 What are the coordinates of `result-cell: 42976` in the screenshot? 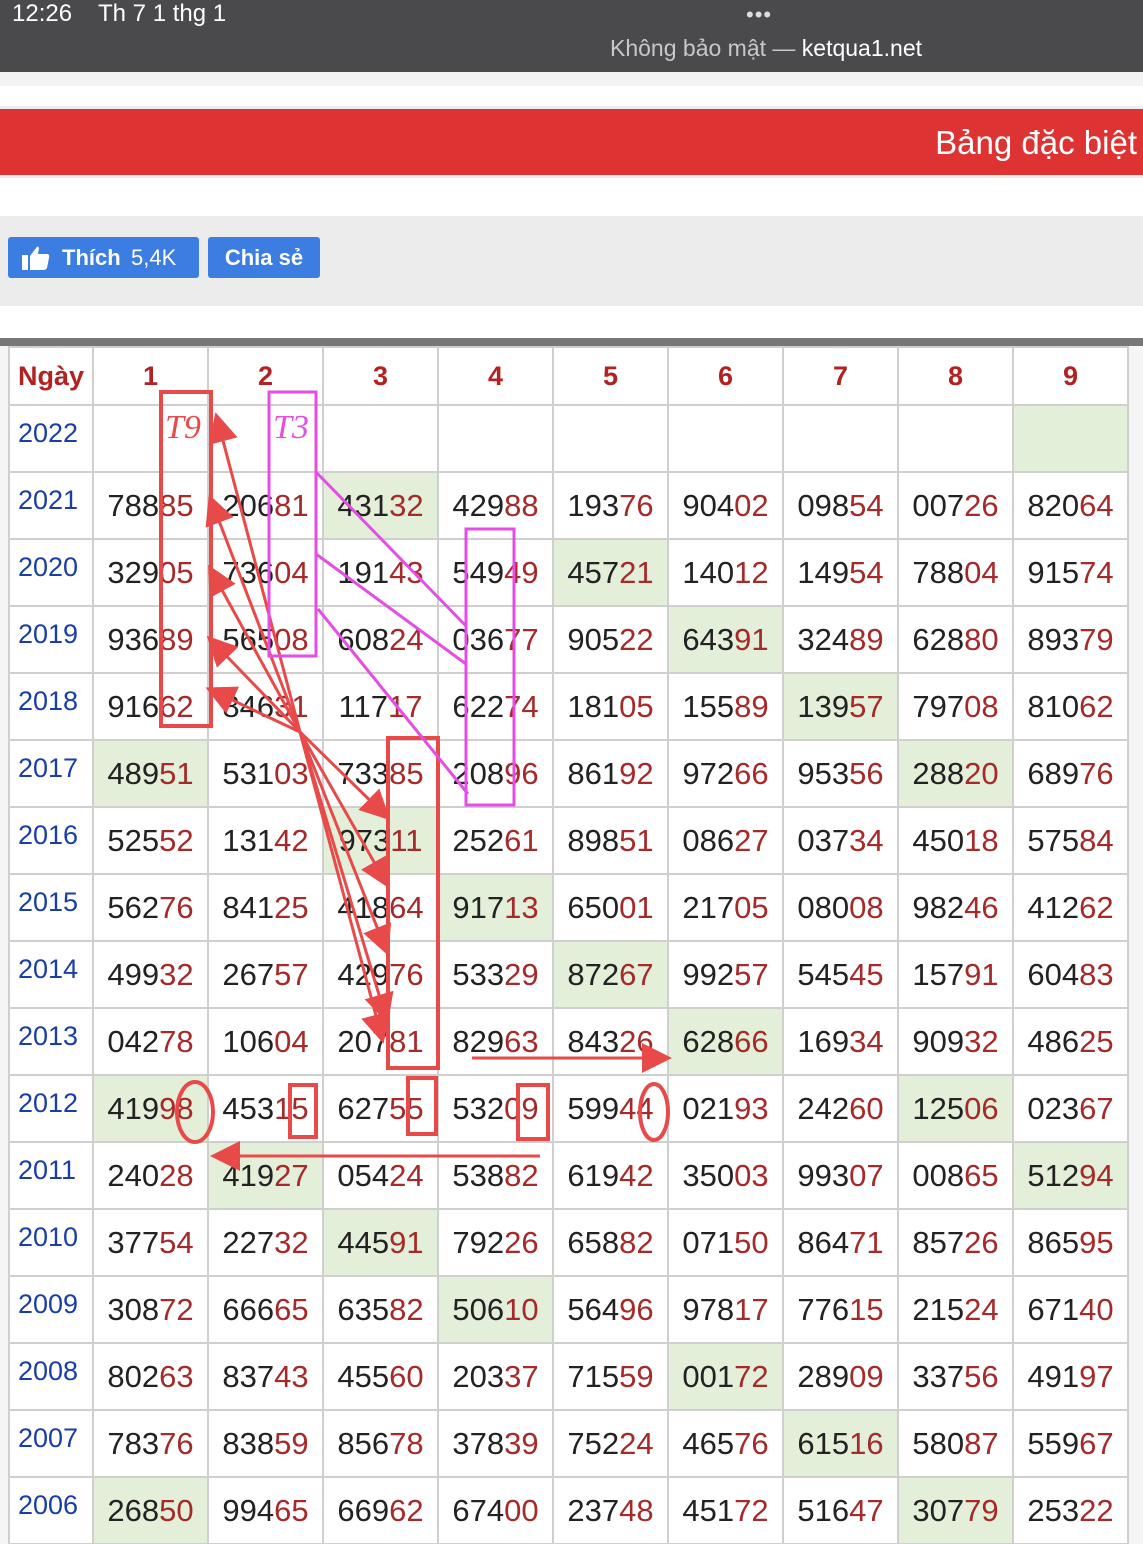 It's located at (380, 974).